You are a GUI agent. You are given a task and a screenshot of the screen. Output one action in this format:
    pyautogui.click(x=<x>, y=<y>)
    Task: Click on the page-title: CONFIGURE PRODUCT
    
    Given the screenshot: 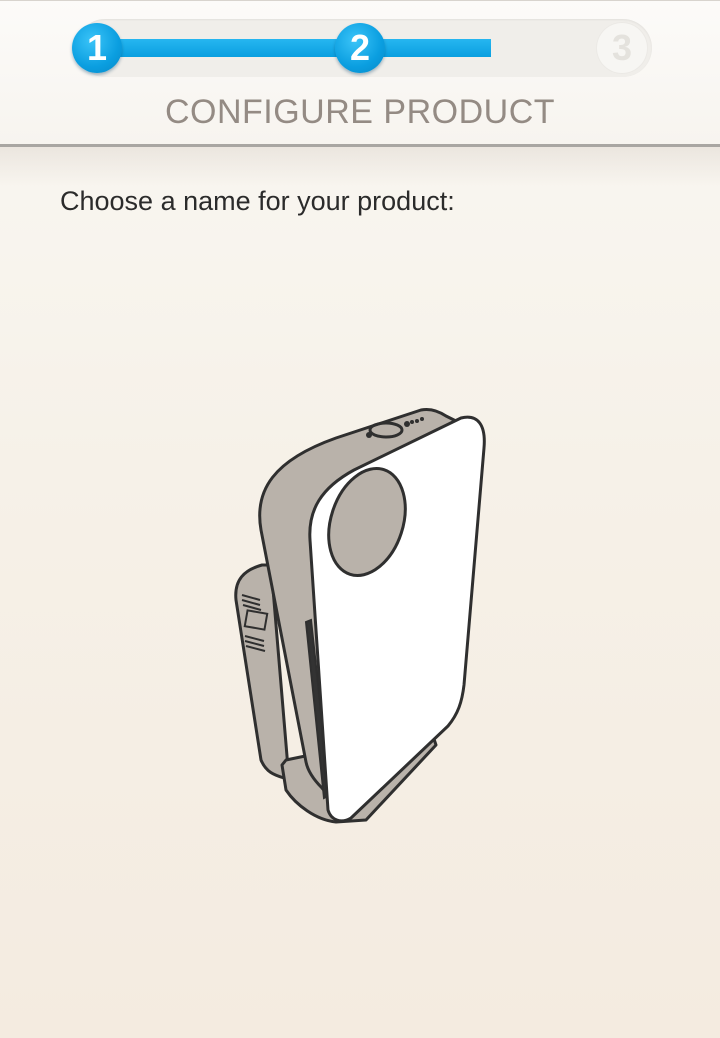 What is the action you would take?
    pyautogui.click(x=360, y=112)
    